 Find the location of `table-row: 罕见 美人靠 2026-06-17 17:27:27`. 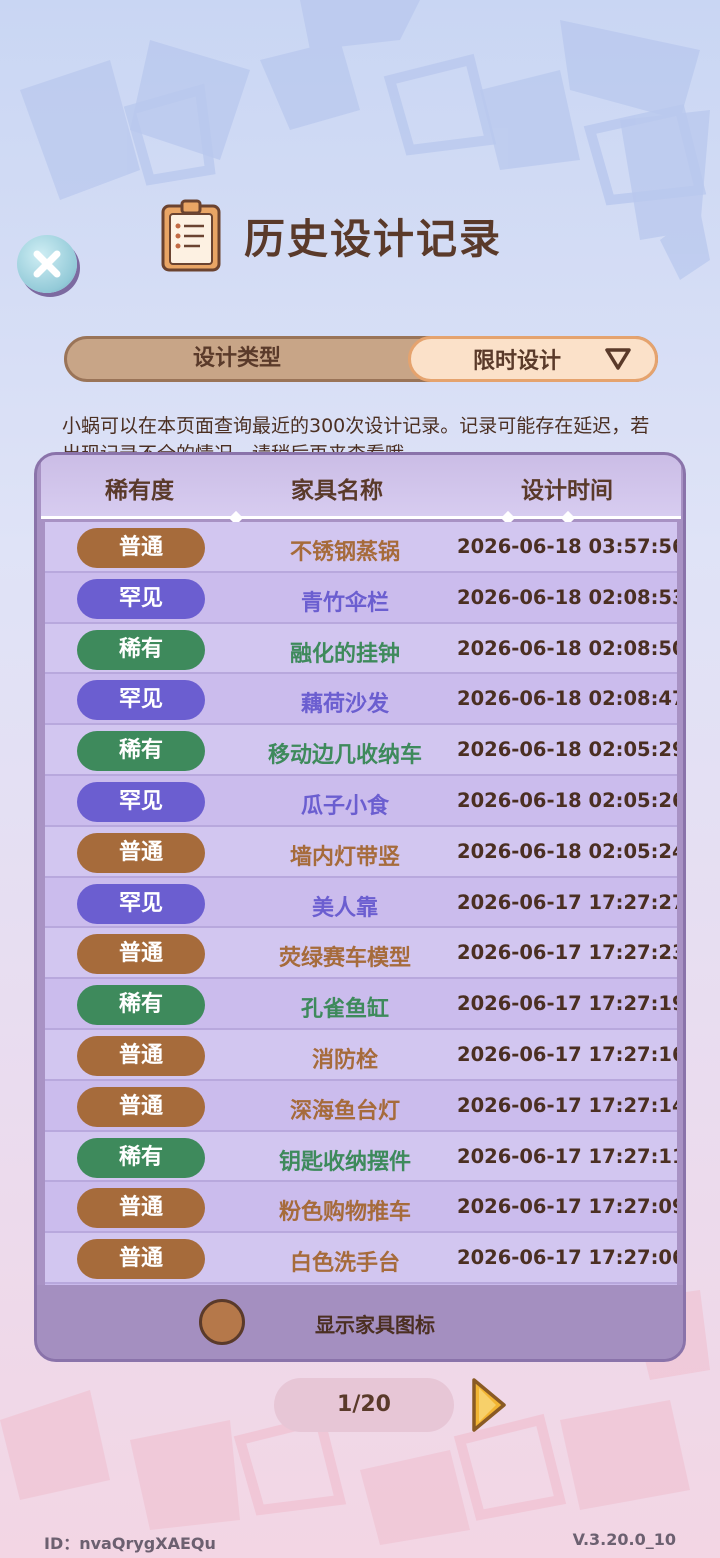

table-row: 罕见 美人靠 2026-06-17 17:27:27 is located at coordinates (361, 903).